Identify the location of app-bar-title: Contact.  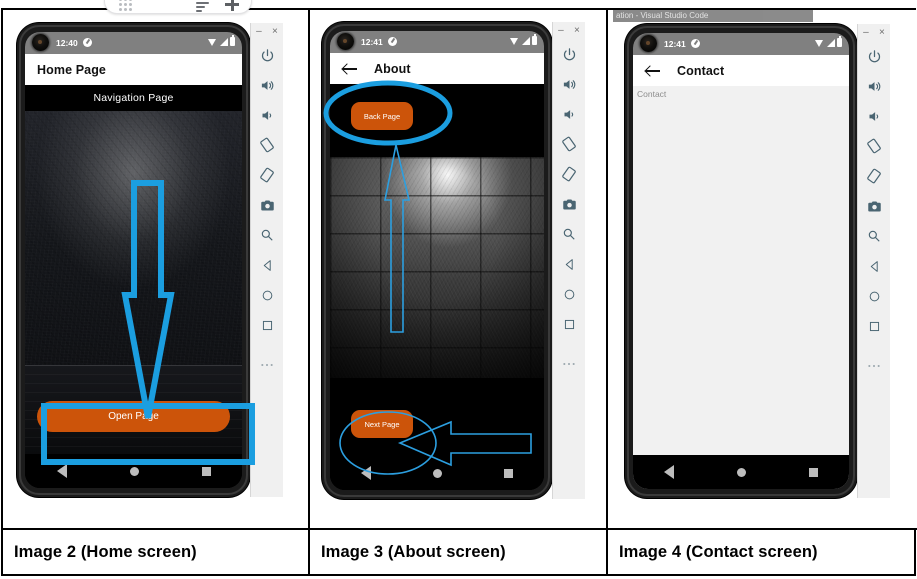
(701, 70).